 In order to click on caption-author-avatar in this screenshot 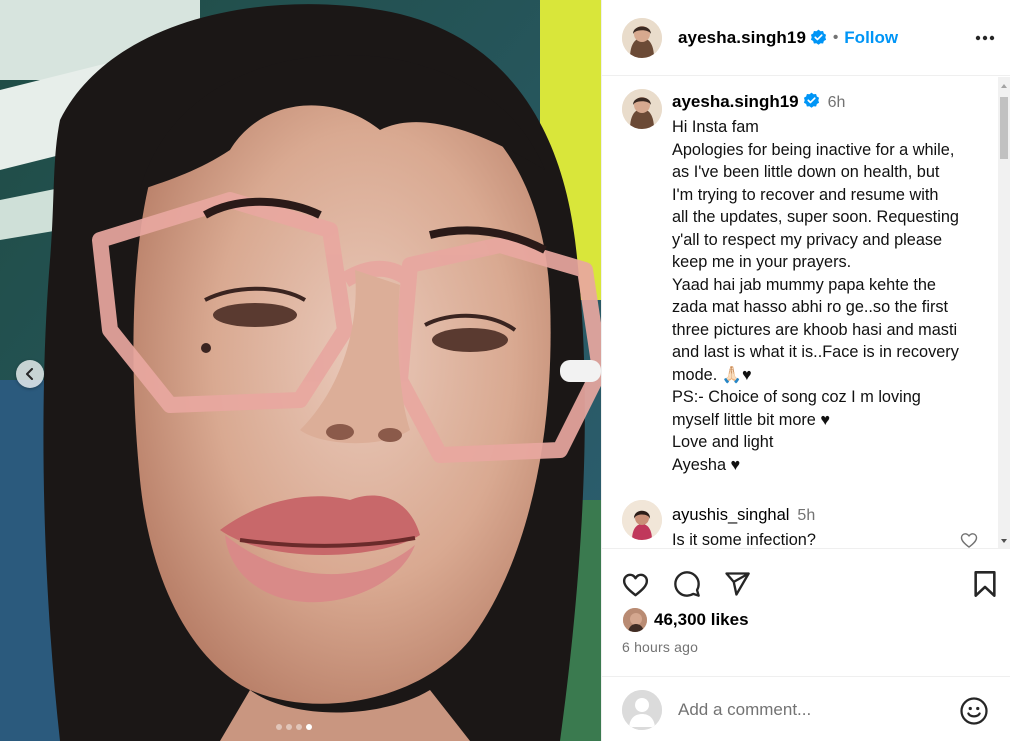, I will do `click(642, 109)`.